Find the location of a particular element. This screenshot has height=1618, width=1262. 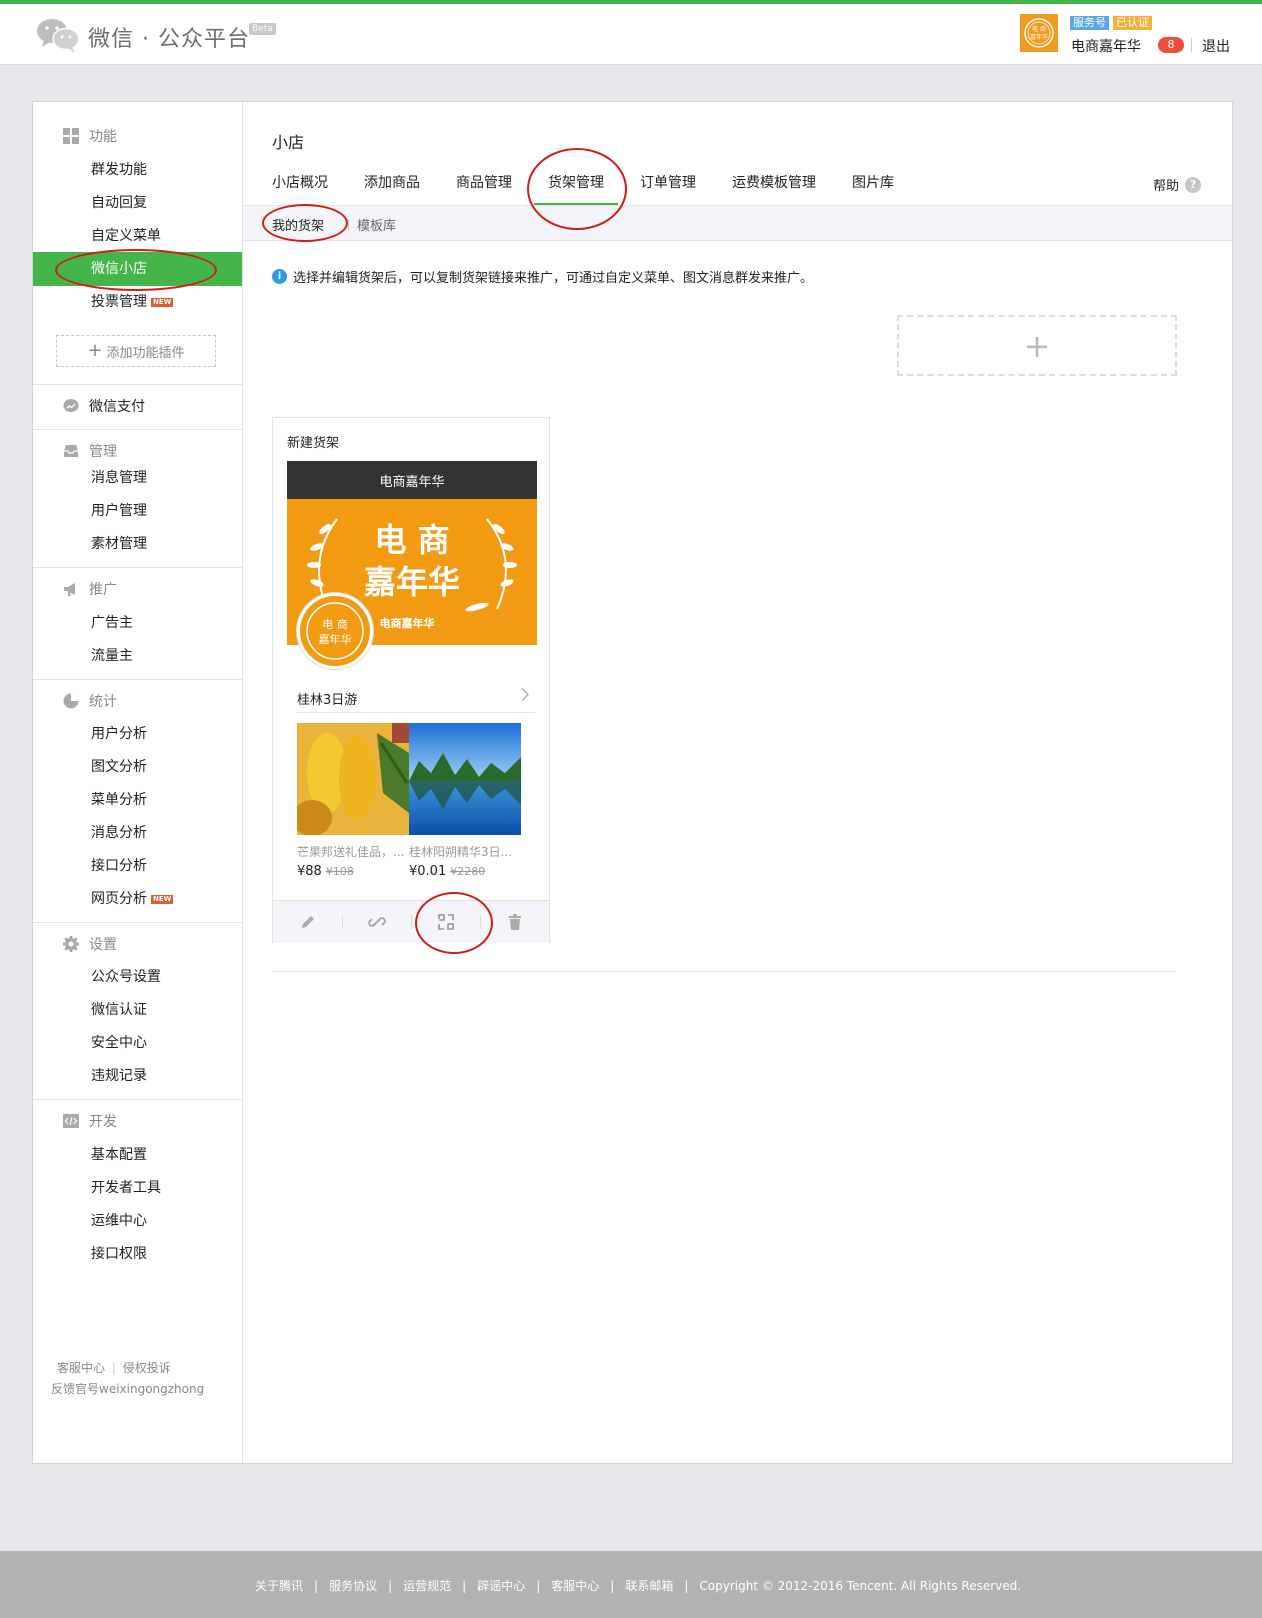

edit-button is located at coordinates (307, 922).